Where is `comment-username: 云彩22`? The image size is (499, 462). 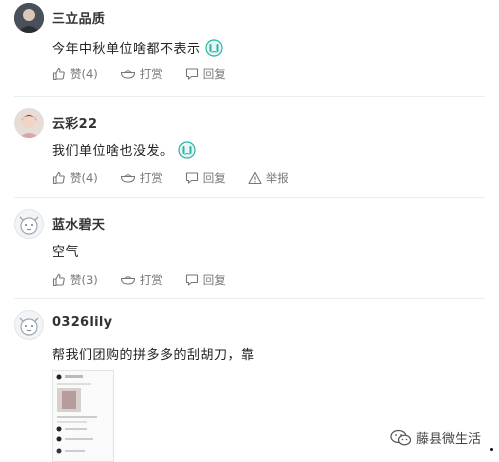 comment-username: 云彩22 is located at coordinates (74, 122).